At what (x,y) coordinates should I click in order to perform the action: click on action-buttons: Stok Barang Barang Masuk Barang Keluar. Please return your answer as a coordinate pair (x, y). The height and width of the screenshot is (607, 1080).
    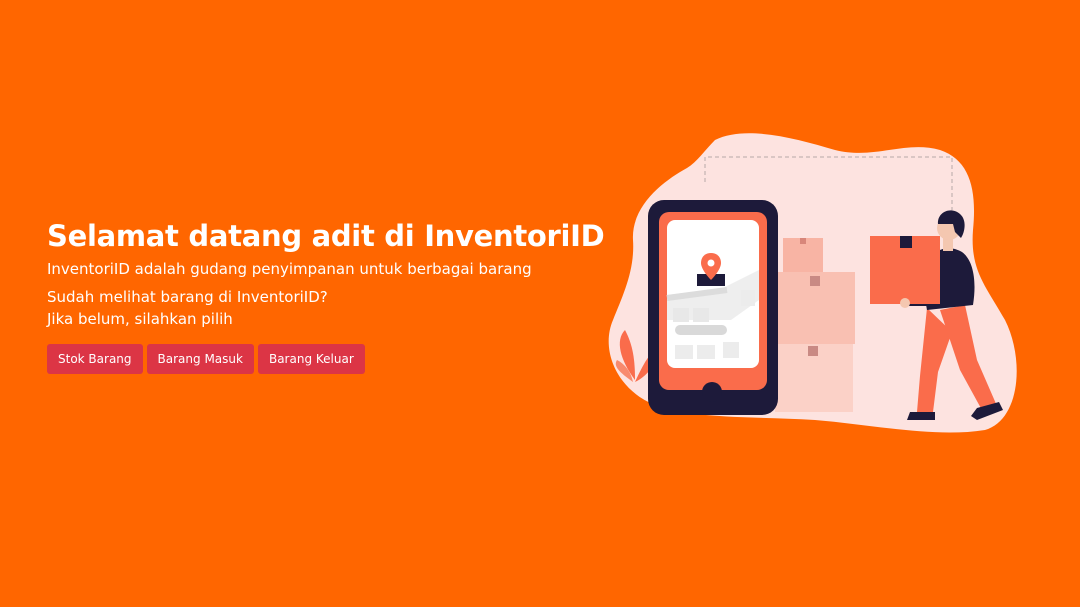
    Looking at the image, I should click on (327, 359).